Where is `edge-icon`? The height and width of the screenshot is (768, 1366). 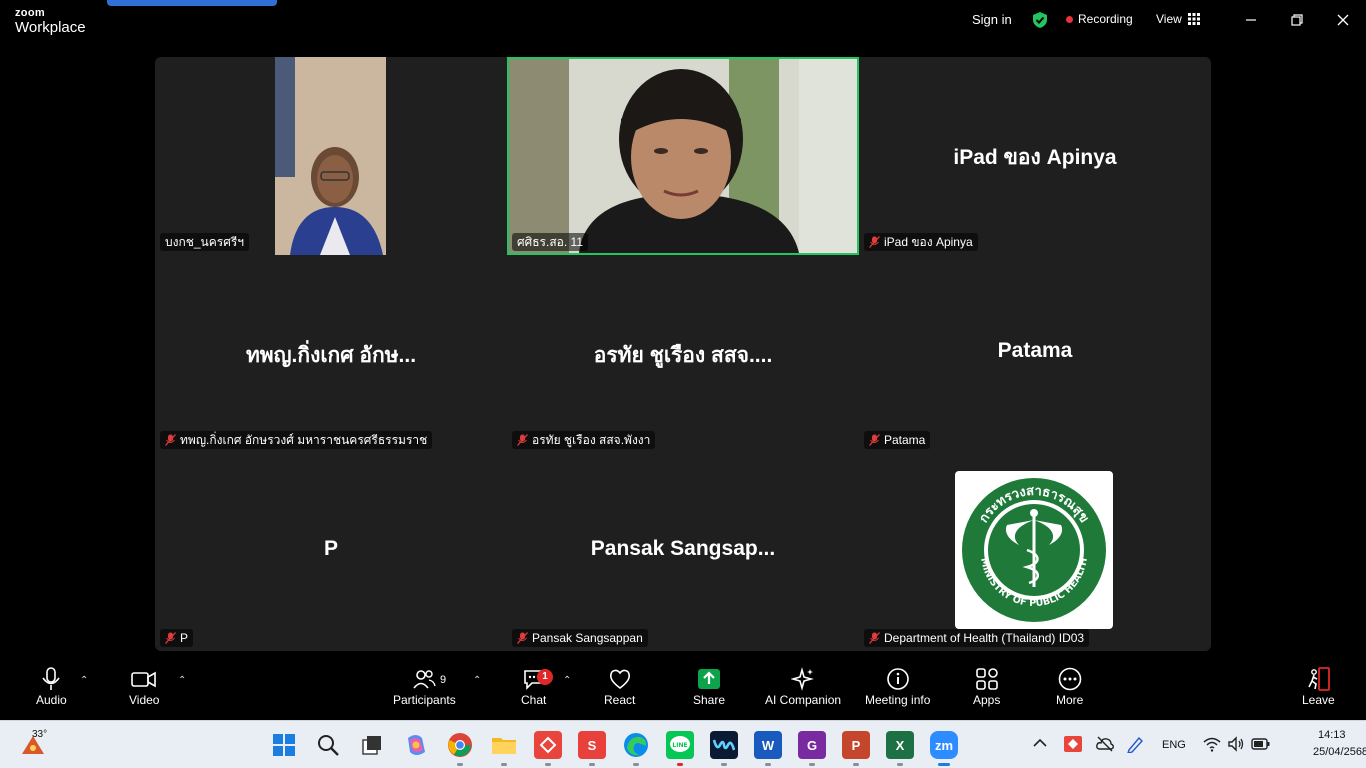
edge-icon is located at coordinates (636, 745).